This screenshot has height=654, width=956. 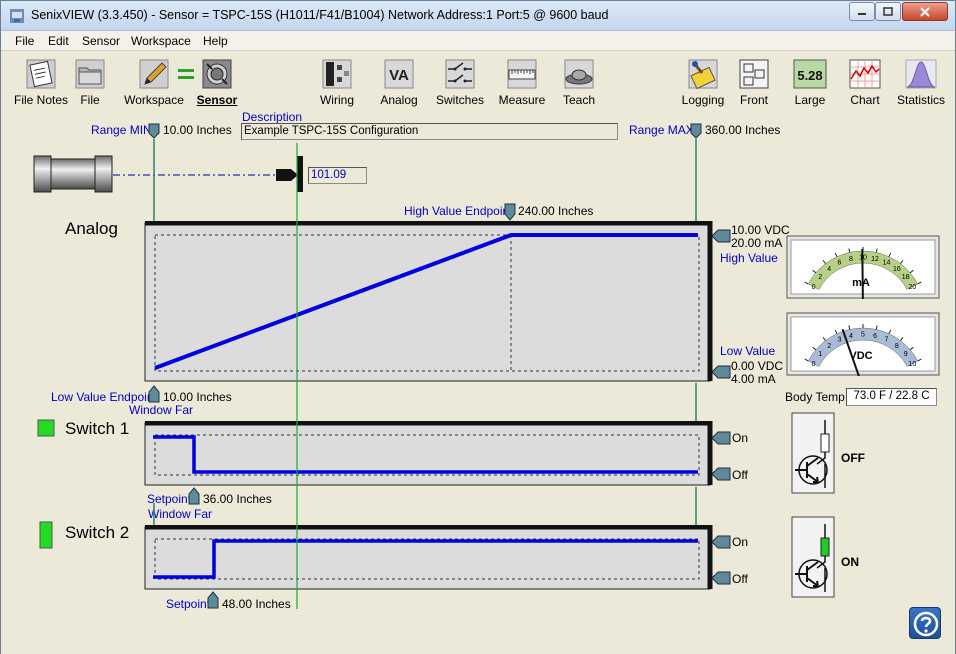 What do you see at coordinates (820, 354) in the screenshot?
I see `vdc-tick-label: 1` at bounding box center [820, 354].